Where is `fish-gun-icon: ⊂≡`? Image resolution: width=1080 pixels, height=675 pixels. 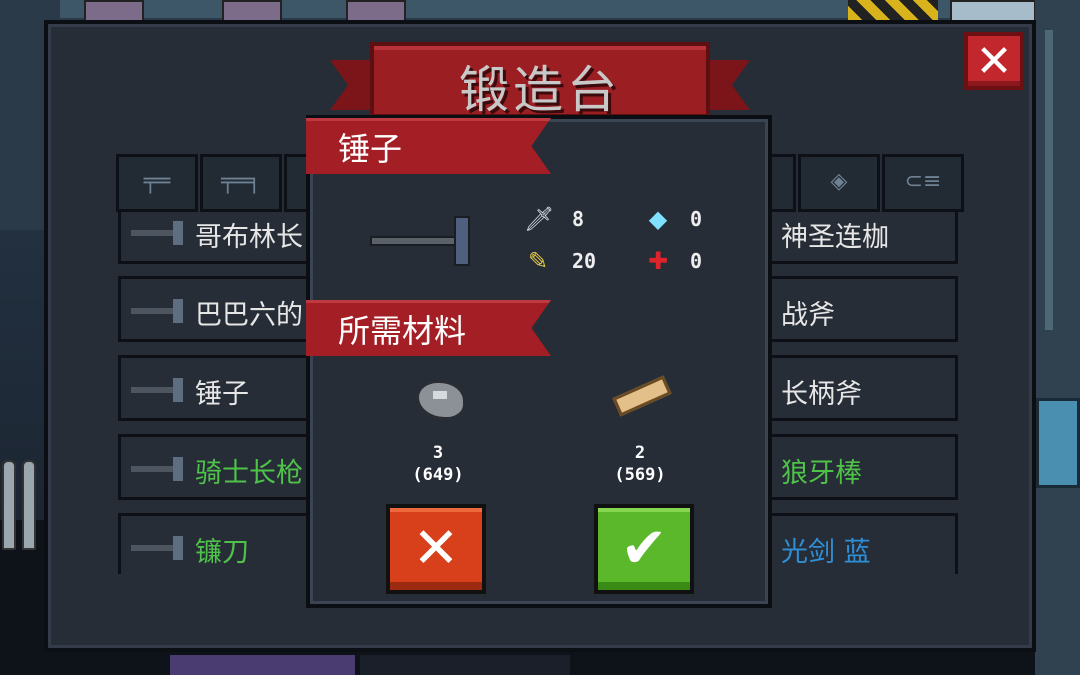
fish-gun-icon: ⊂≡ is located at coordinates (923, 181).